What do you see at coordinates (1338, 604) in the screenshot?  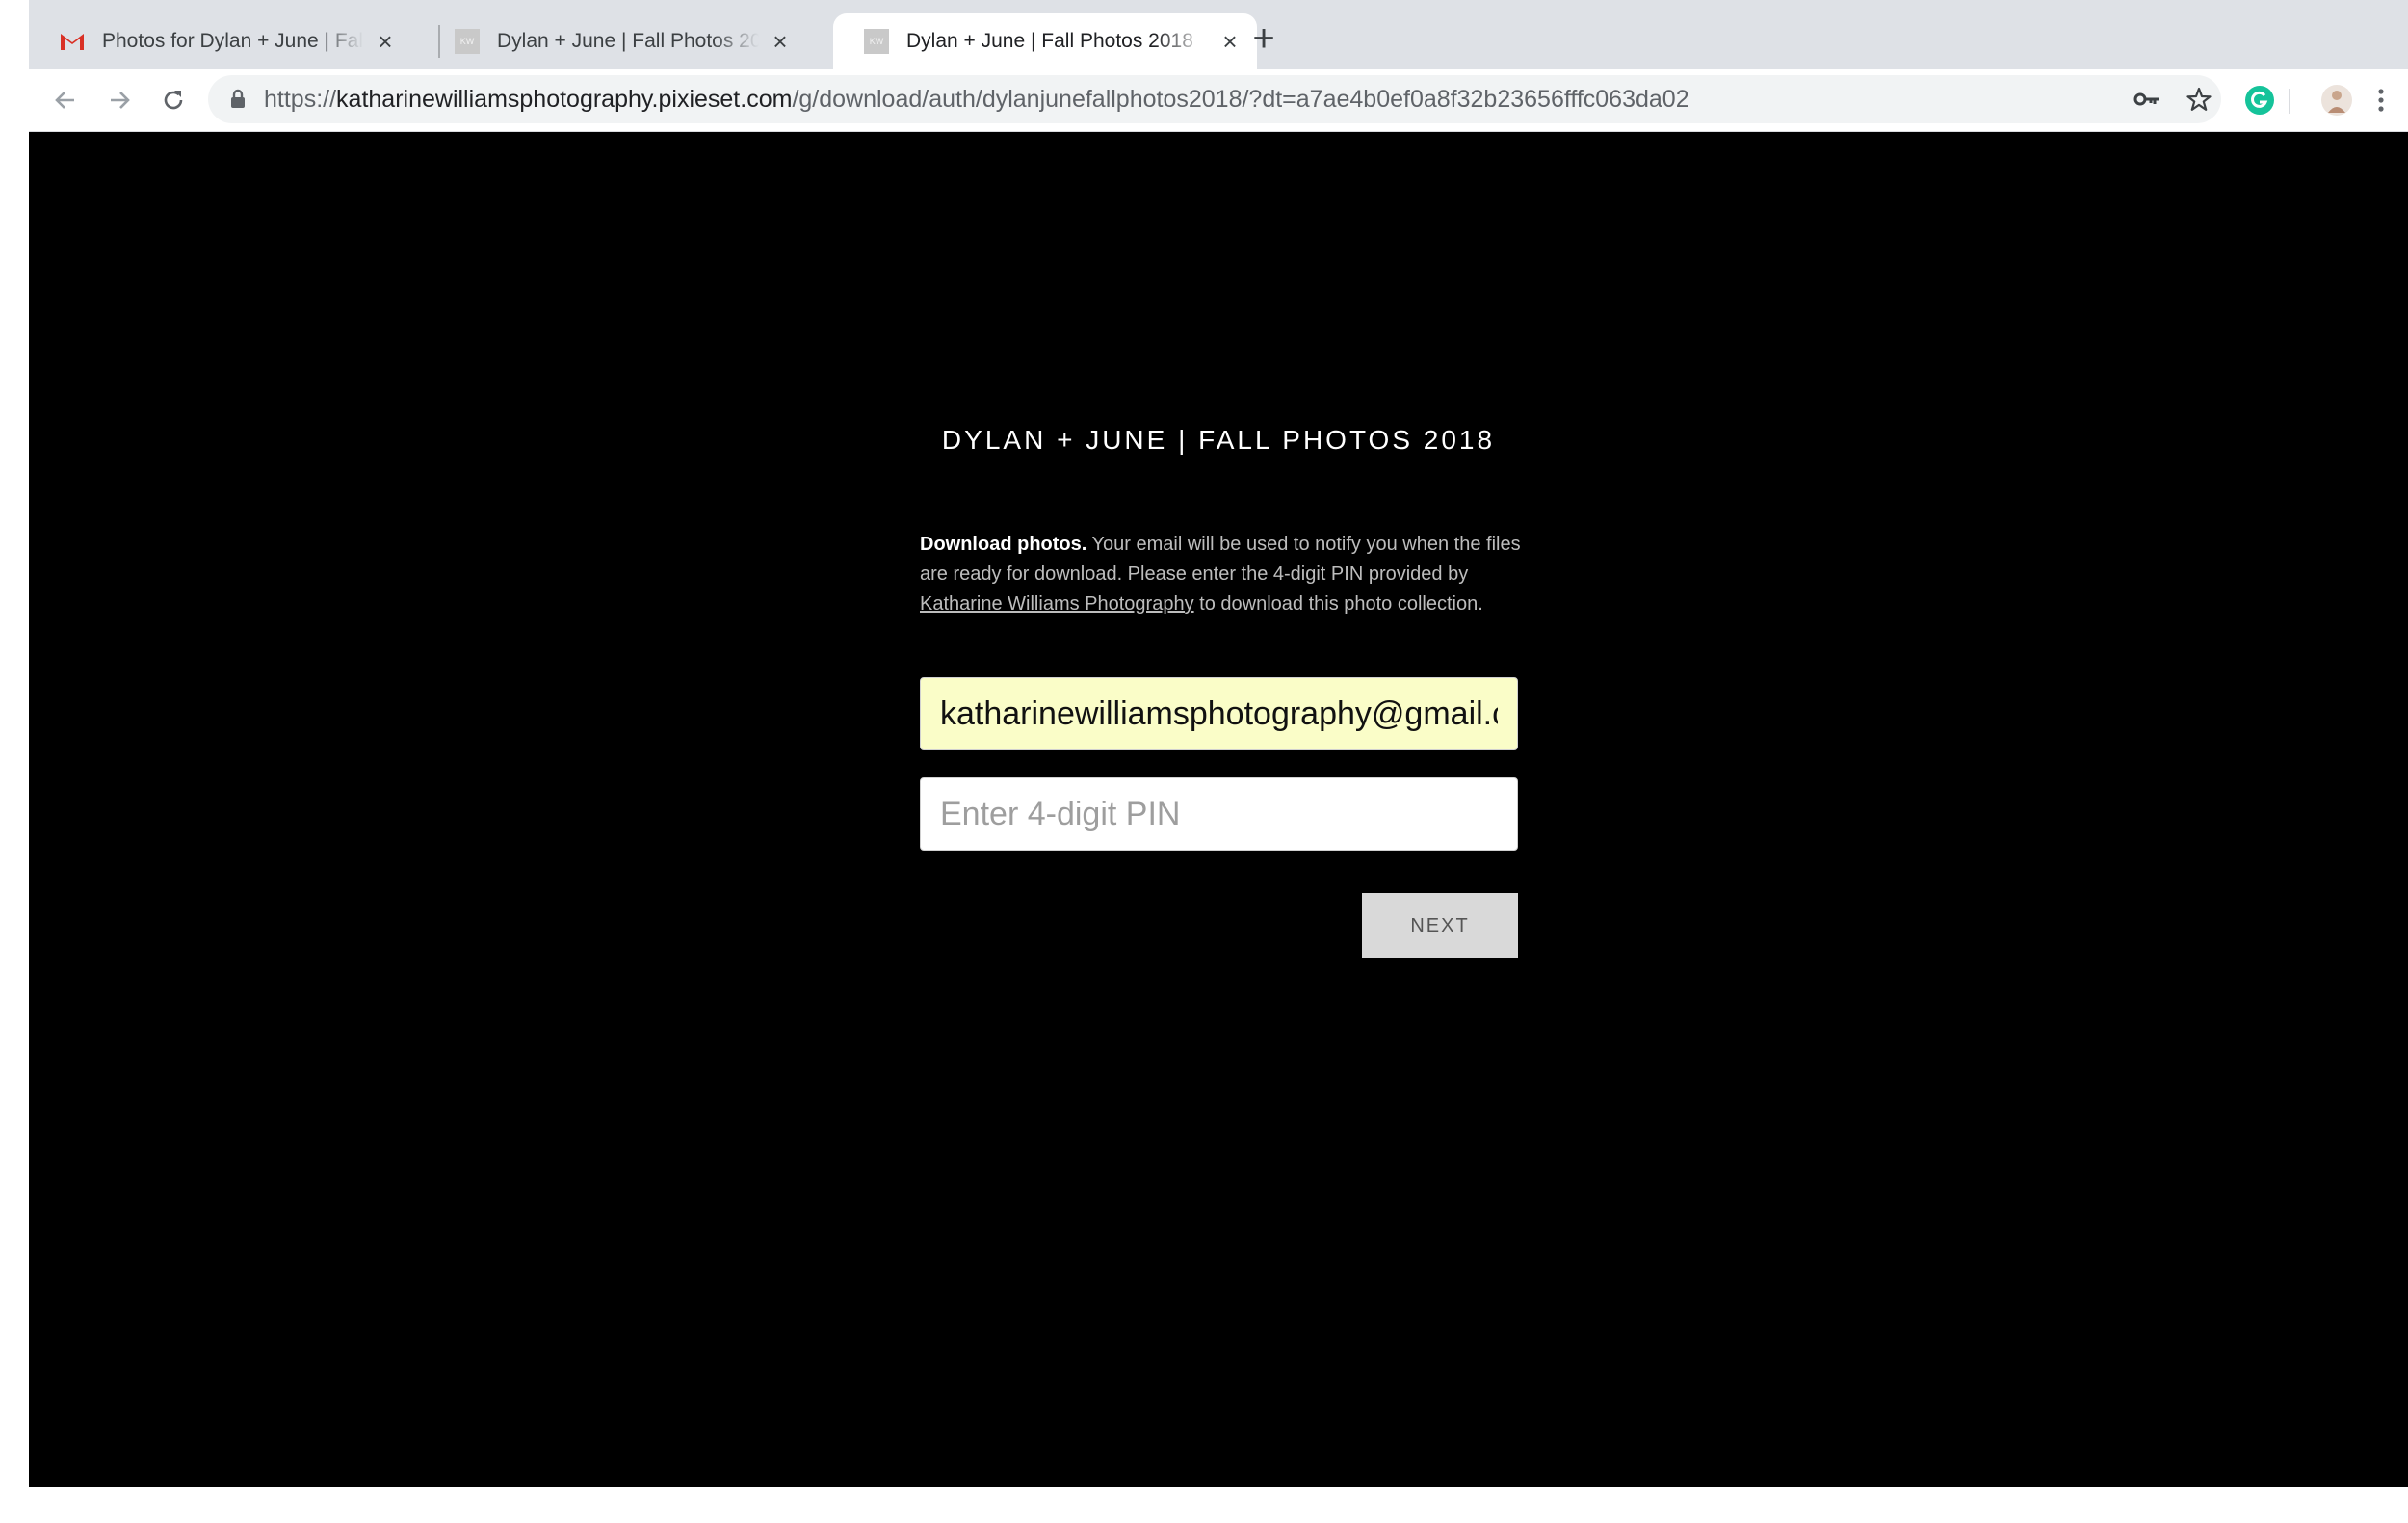 I see `description-text-end: to download this photo collection.` at bounding box center [1338, 604].